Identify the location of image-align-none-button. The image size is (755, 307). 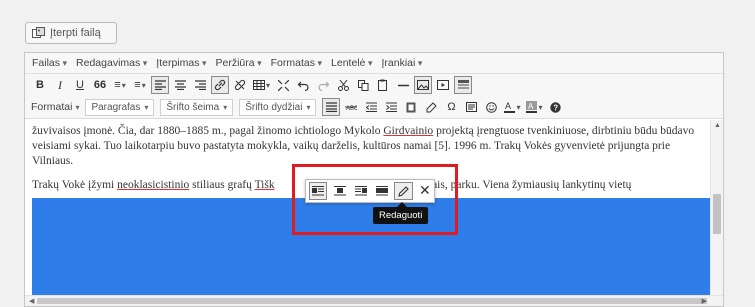
(382, 191).